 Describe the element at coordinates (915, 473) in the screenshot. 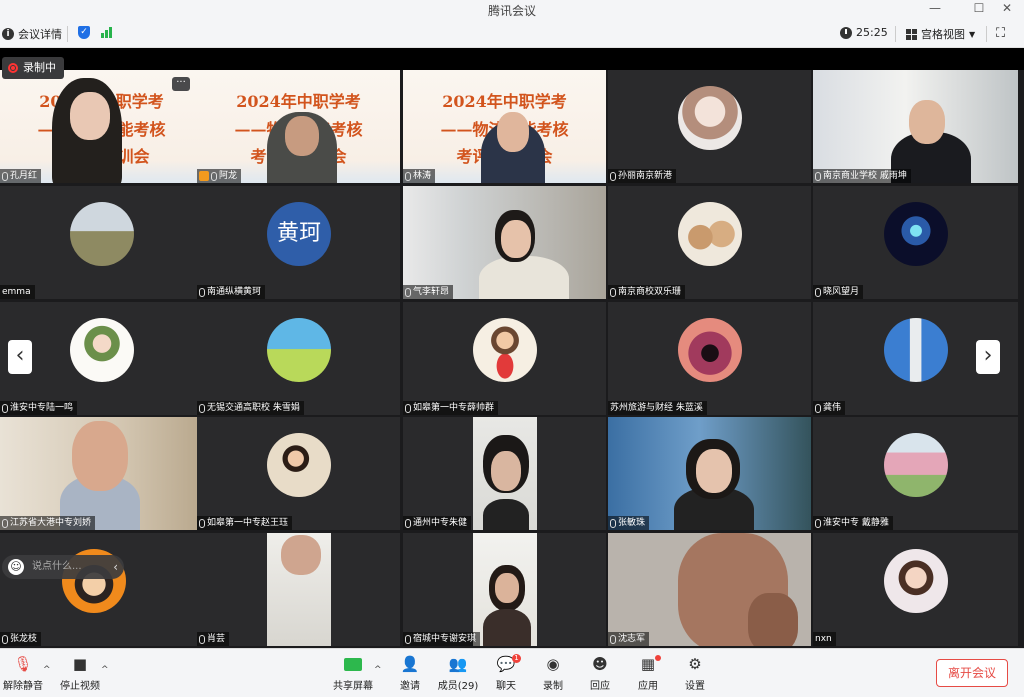

I see `video-tile: 淮安中专 戴静雅` at that location.